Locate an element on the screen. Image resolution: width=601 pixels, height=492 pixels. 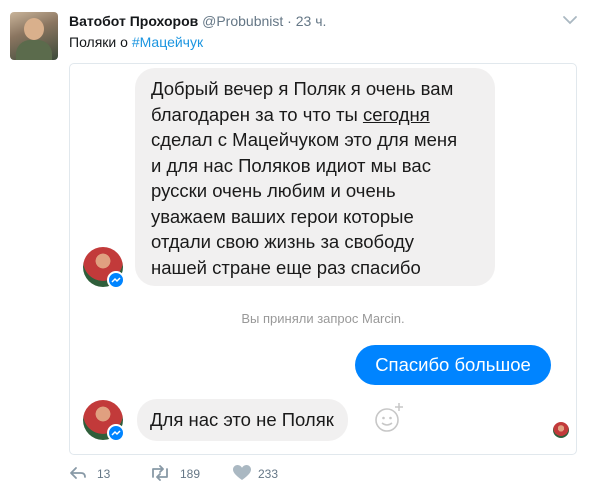
sender-avatar is located at coordinates (104, 268).